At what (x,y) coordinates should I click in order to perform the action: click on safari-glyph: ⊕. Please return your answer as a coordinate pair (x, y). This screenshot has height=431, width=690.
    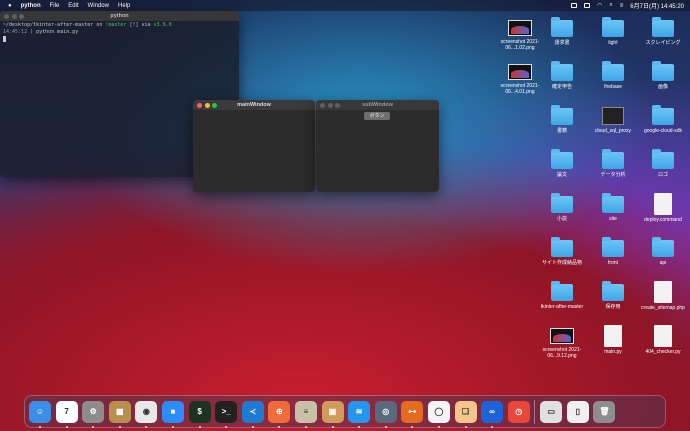
    Looking at the image, I should click on (279, 411).